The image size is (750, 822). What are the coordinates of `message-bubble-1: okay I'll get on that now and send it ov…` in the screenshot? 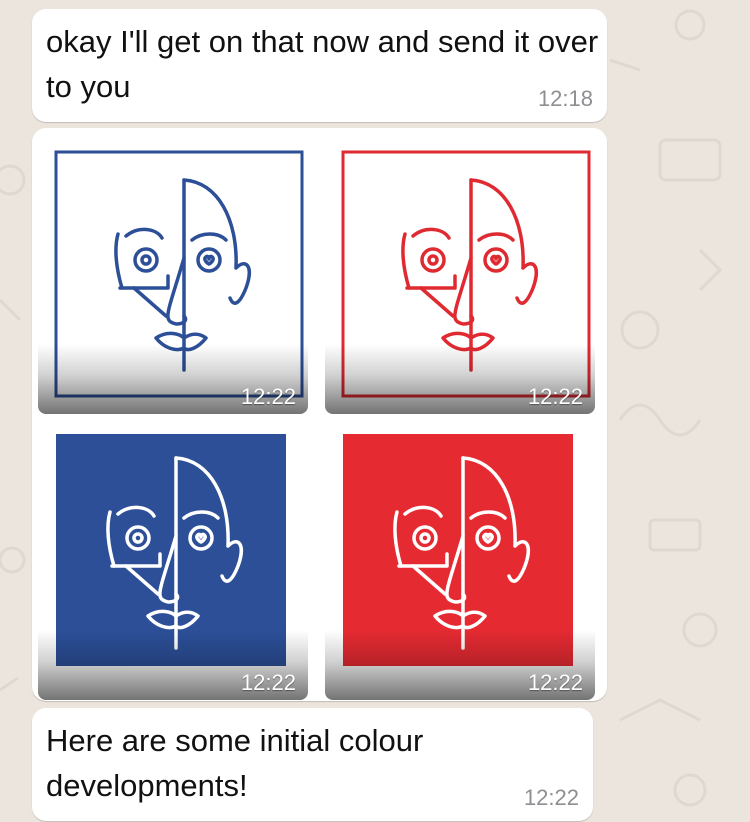 It's located at (319, 65).